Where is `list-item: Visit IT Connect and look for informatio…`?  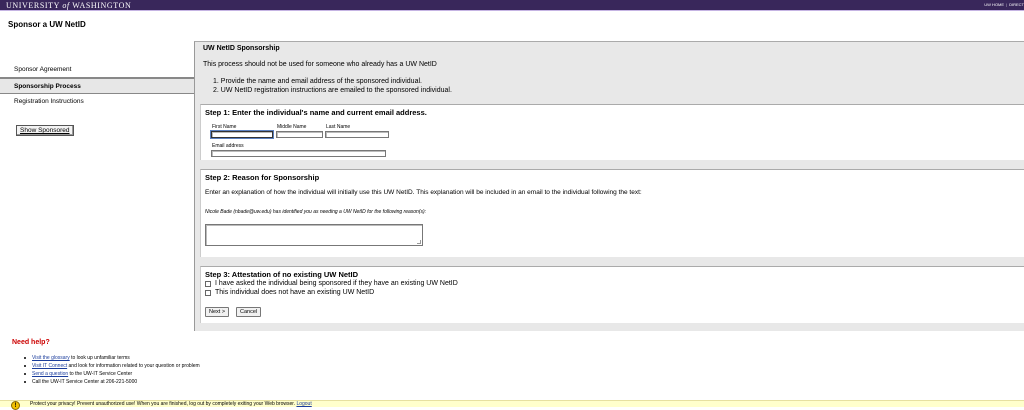 list-item: Visit IT Connect and look for informatio… is located at coordinates (111, 366).